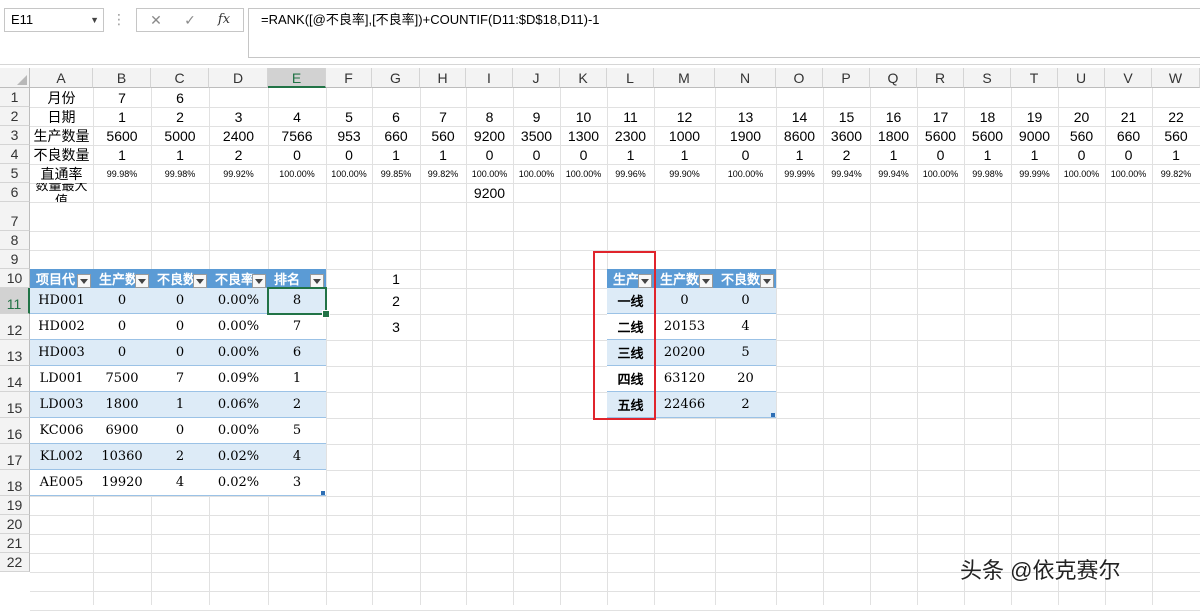  Describe the element at coordinates (61, 78) in the screenshot. I see `column-header-a: A` at that location.